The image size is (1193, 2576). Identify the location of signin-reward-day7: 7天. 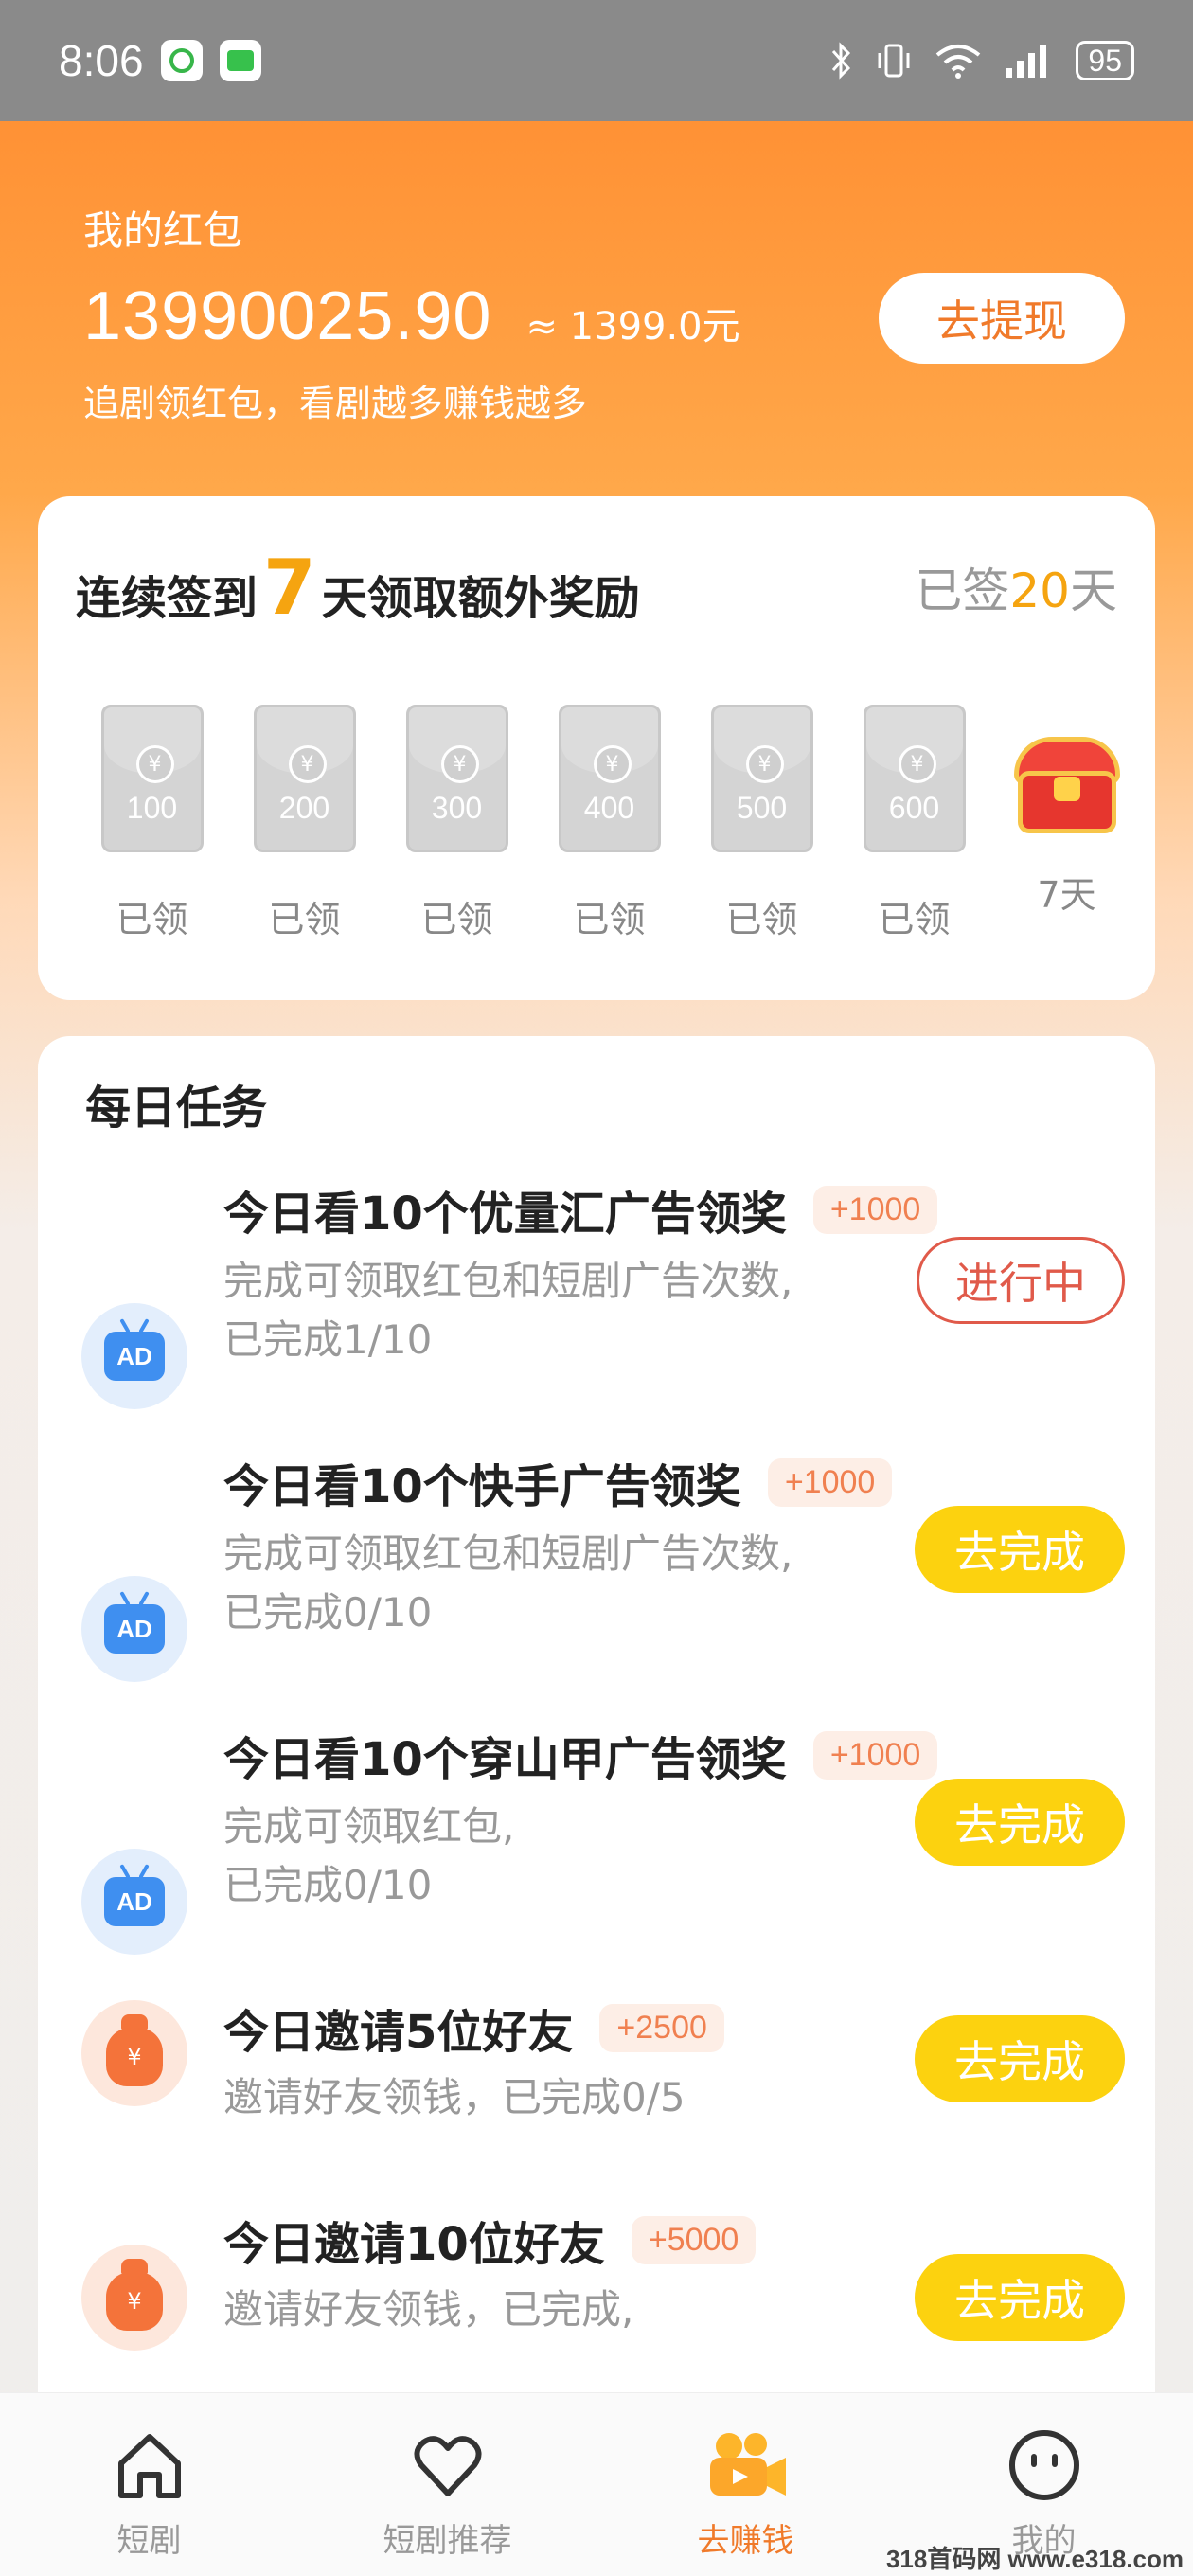
(1066, 823).